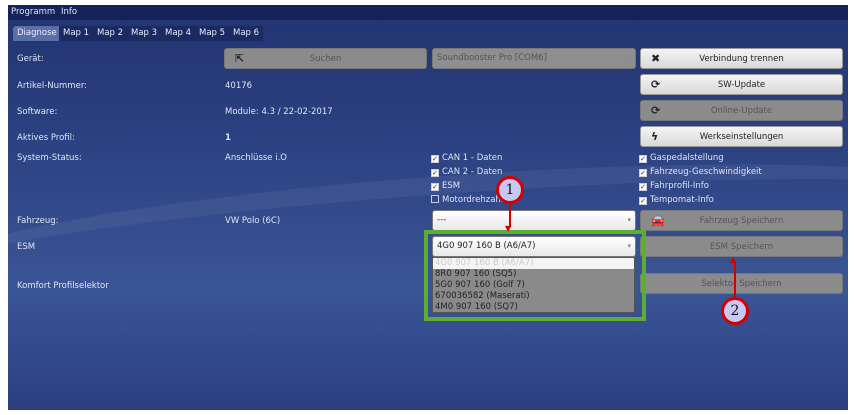  I want to click on label-artikel: Artikel-Nummer:, so click(52, 86).